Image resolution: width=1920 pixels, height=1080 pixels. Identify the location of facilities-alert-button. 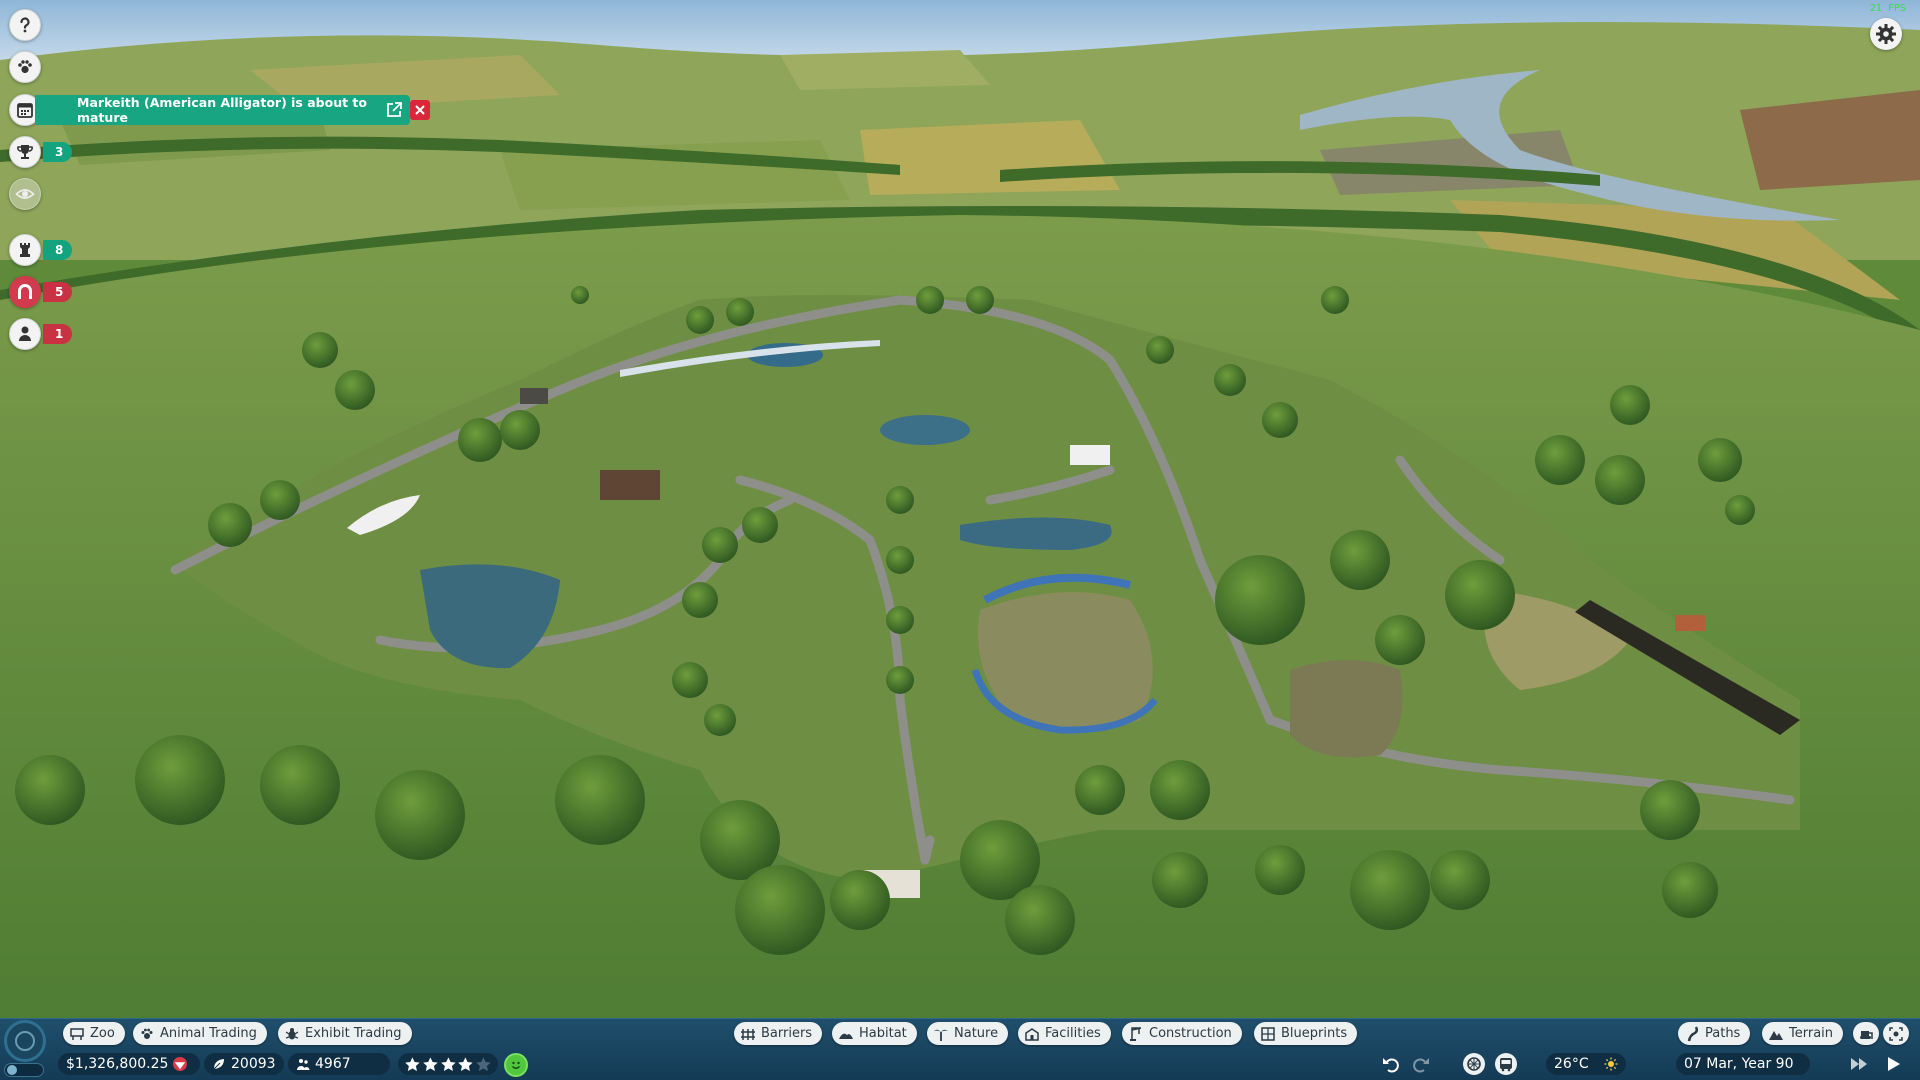
(25, 292).